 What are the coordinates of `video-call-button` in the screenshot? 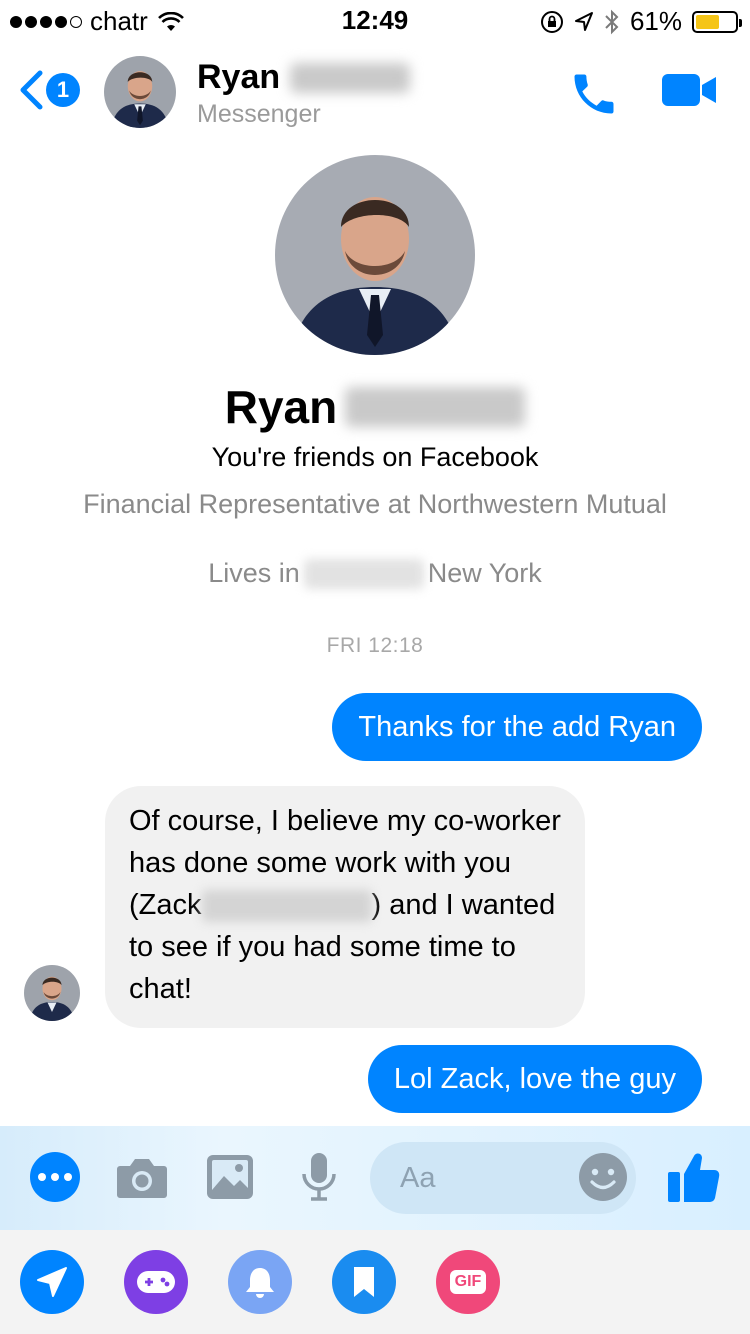 It's located at (690, 92).